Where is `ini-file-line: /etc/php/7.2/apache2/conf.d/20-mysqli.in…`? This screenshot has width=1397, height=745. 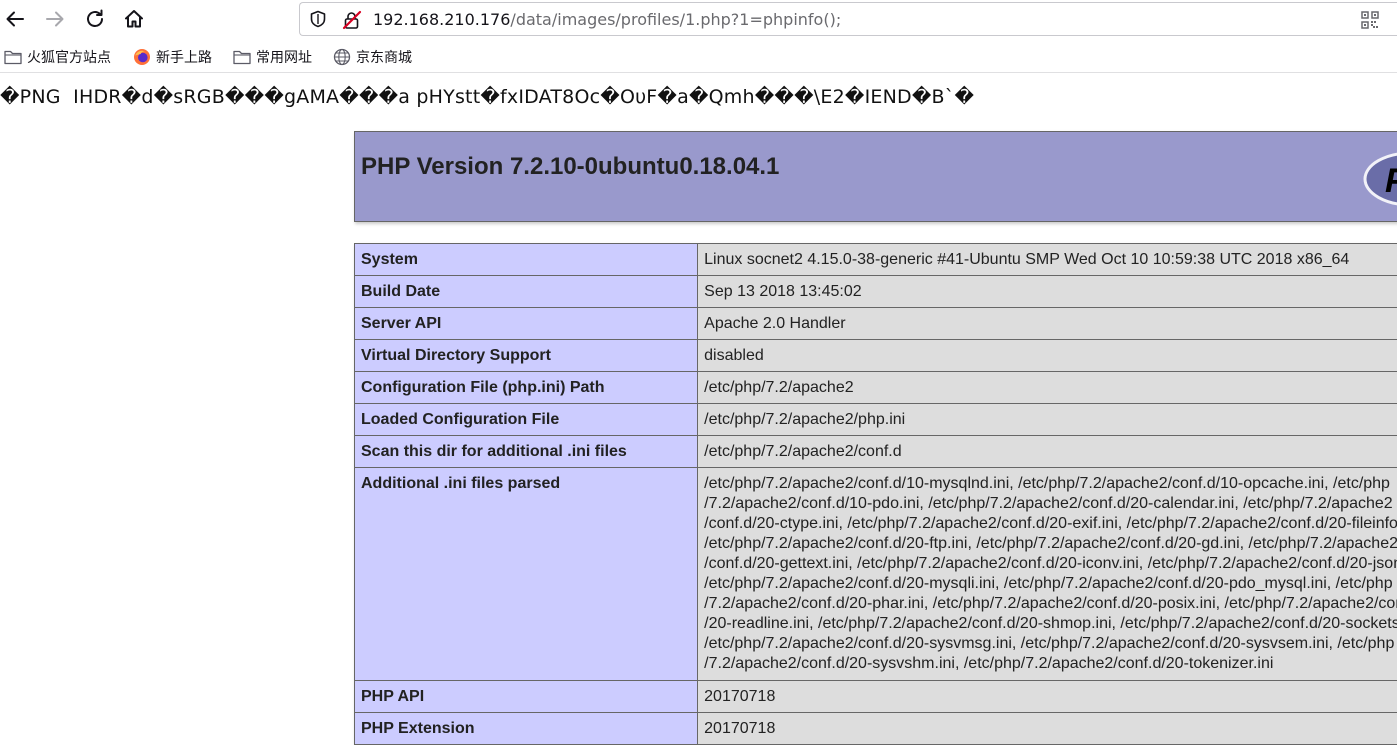
ini-file-line: /etc/php/7.2/apache2/conf.d/20-mysqli.in… is located at coordinates (1050, 584).